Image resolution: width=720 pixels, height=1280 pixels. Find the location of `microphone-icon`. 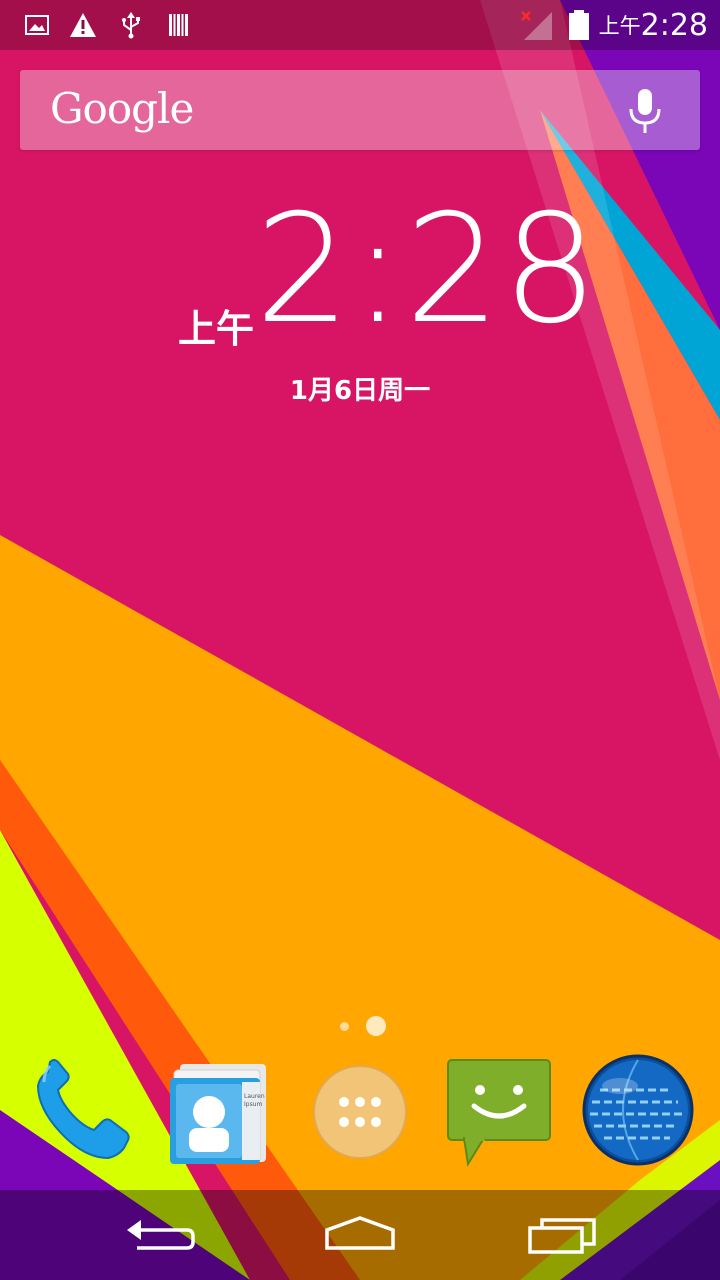

microphone-icon is located at coordinates (645, 111).